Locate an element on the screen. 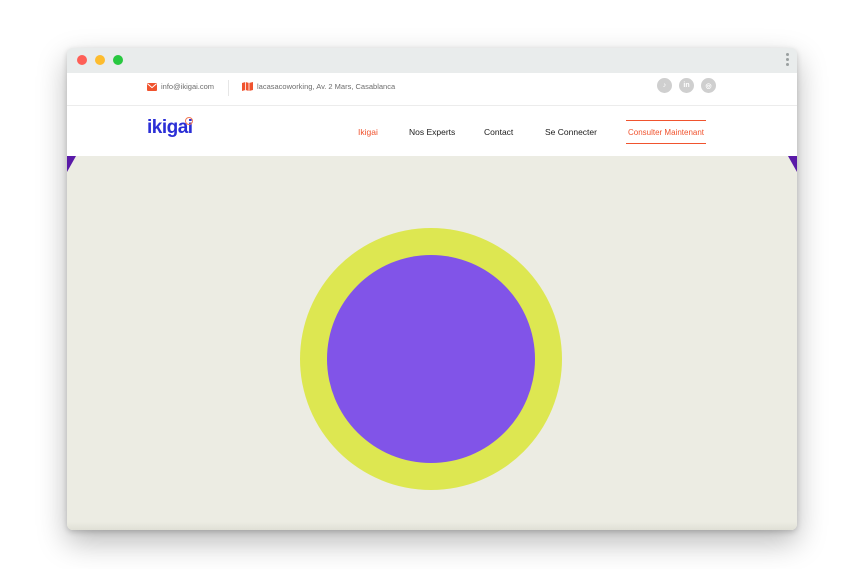 This screenshot has height=569, width=864. logo-magnifier-icon is located at coordinates (189, 121).